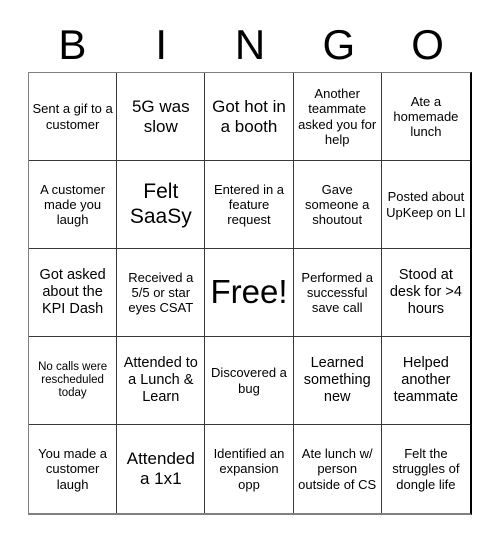  What do you see at coordinates (337, 205) in the screenshot?
I see `bingo-cell-r2c4: Gave someone a shoutout` at bounding box center [337, 205].